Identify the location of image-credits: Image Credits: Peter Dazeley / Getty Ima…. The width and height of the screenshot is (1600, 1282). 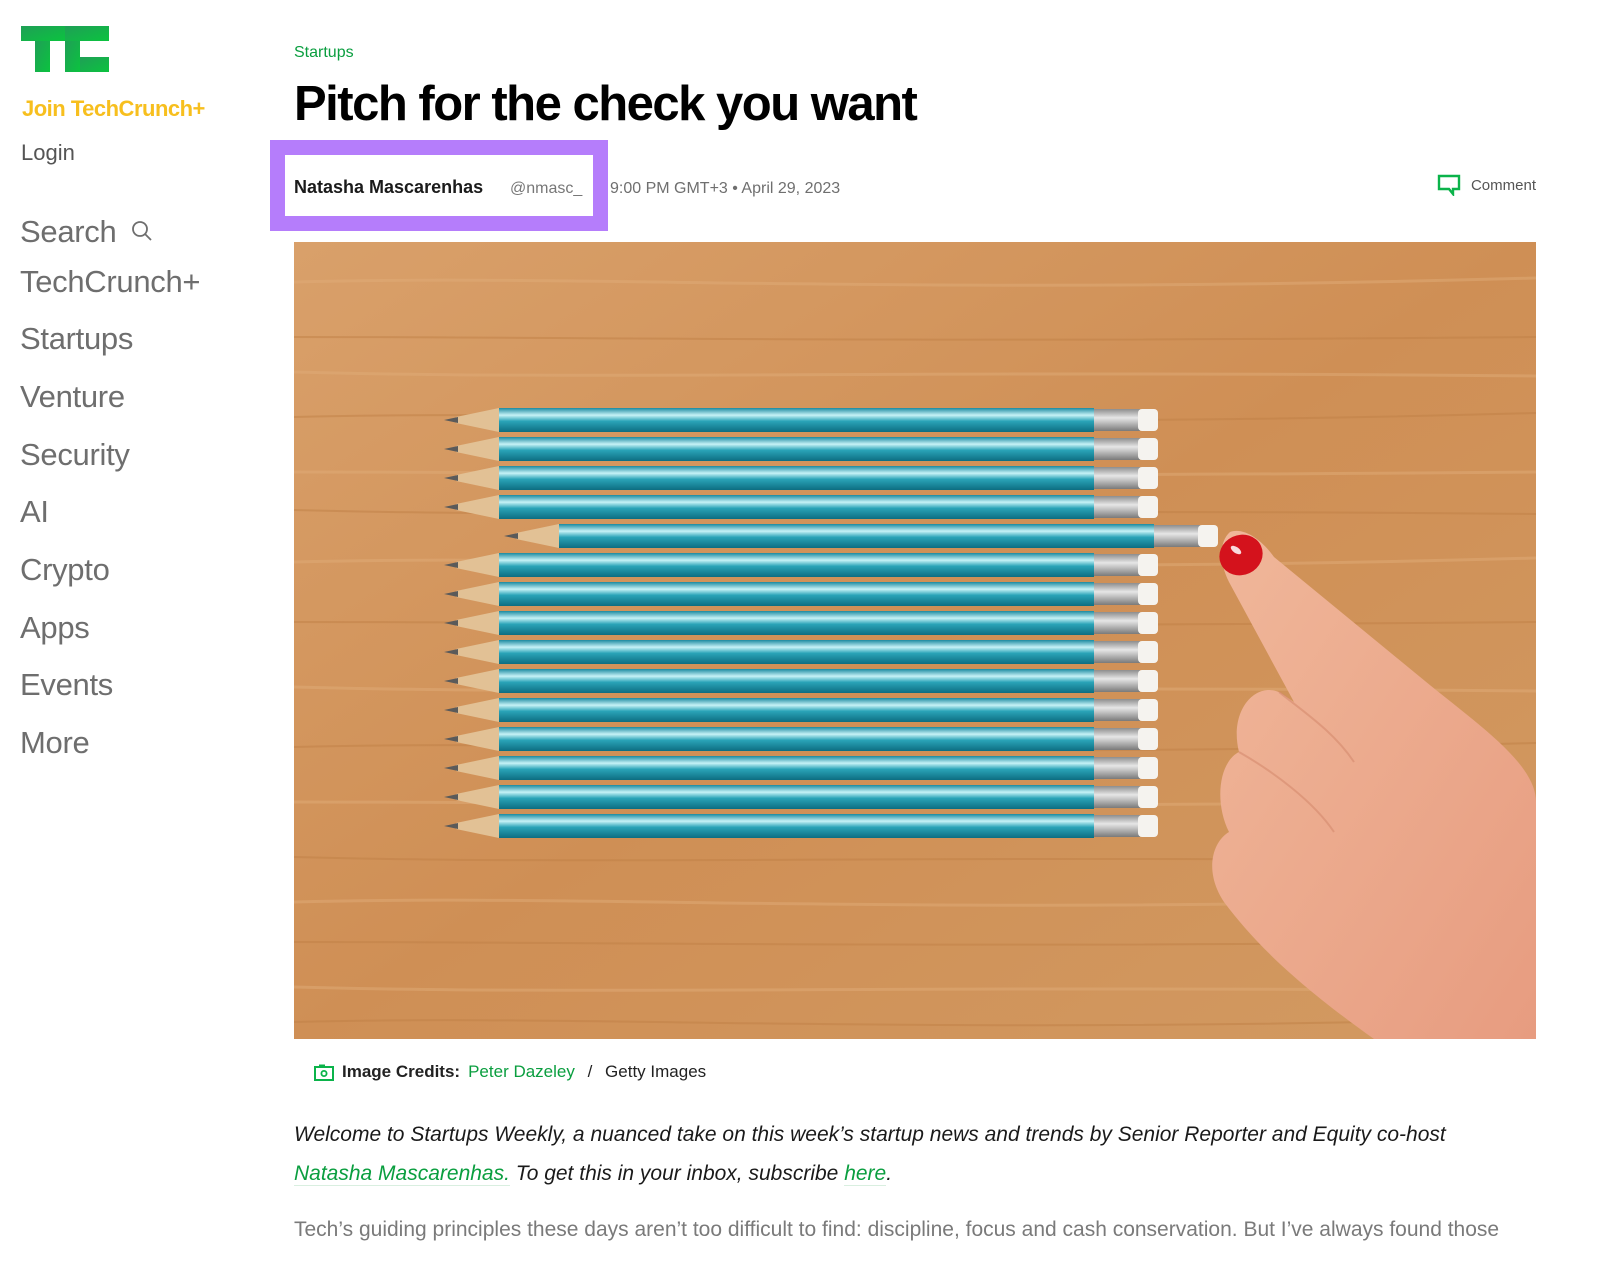
(510, 1072).